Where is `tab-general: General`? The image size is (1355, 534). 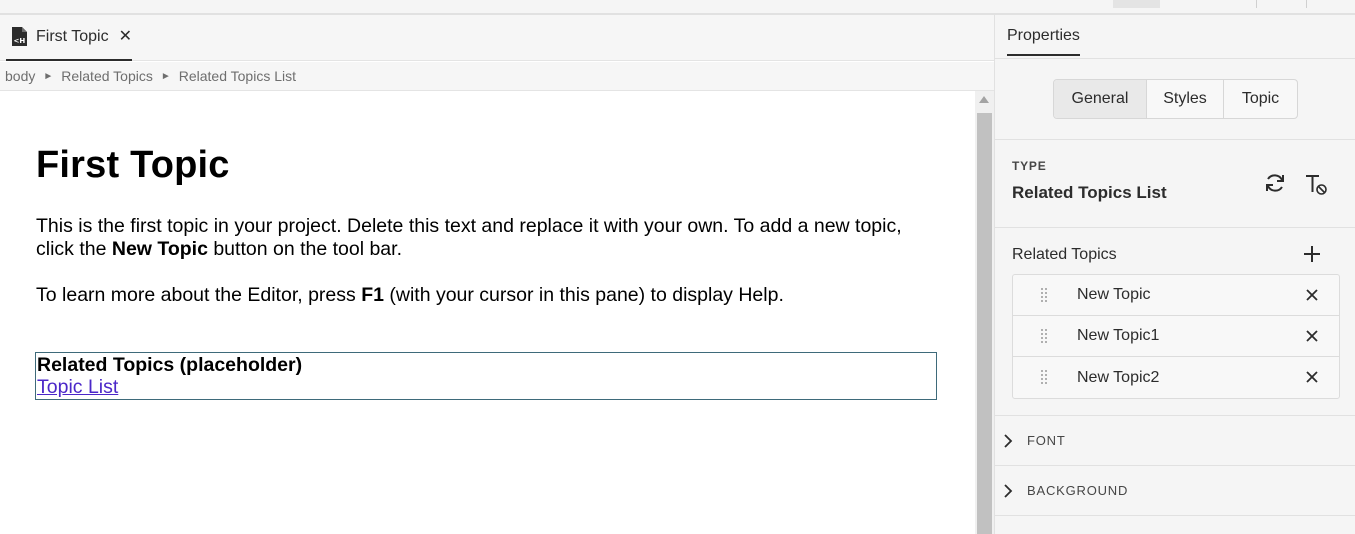
tab-general: General is located at coordinates (1100, 99).